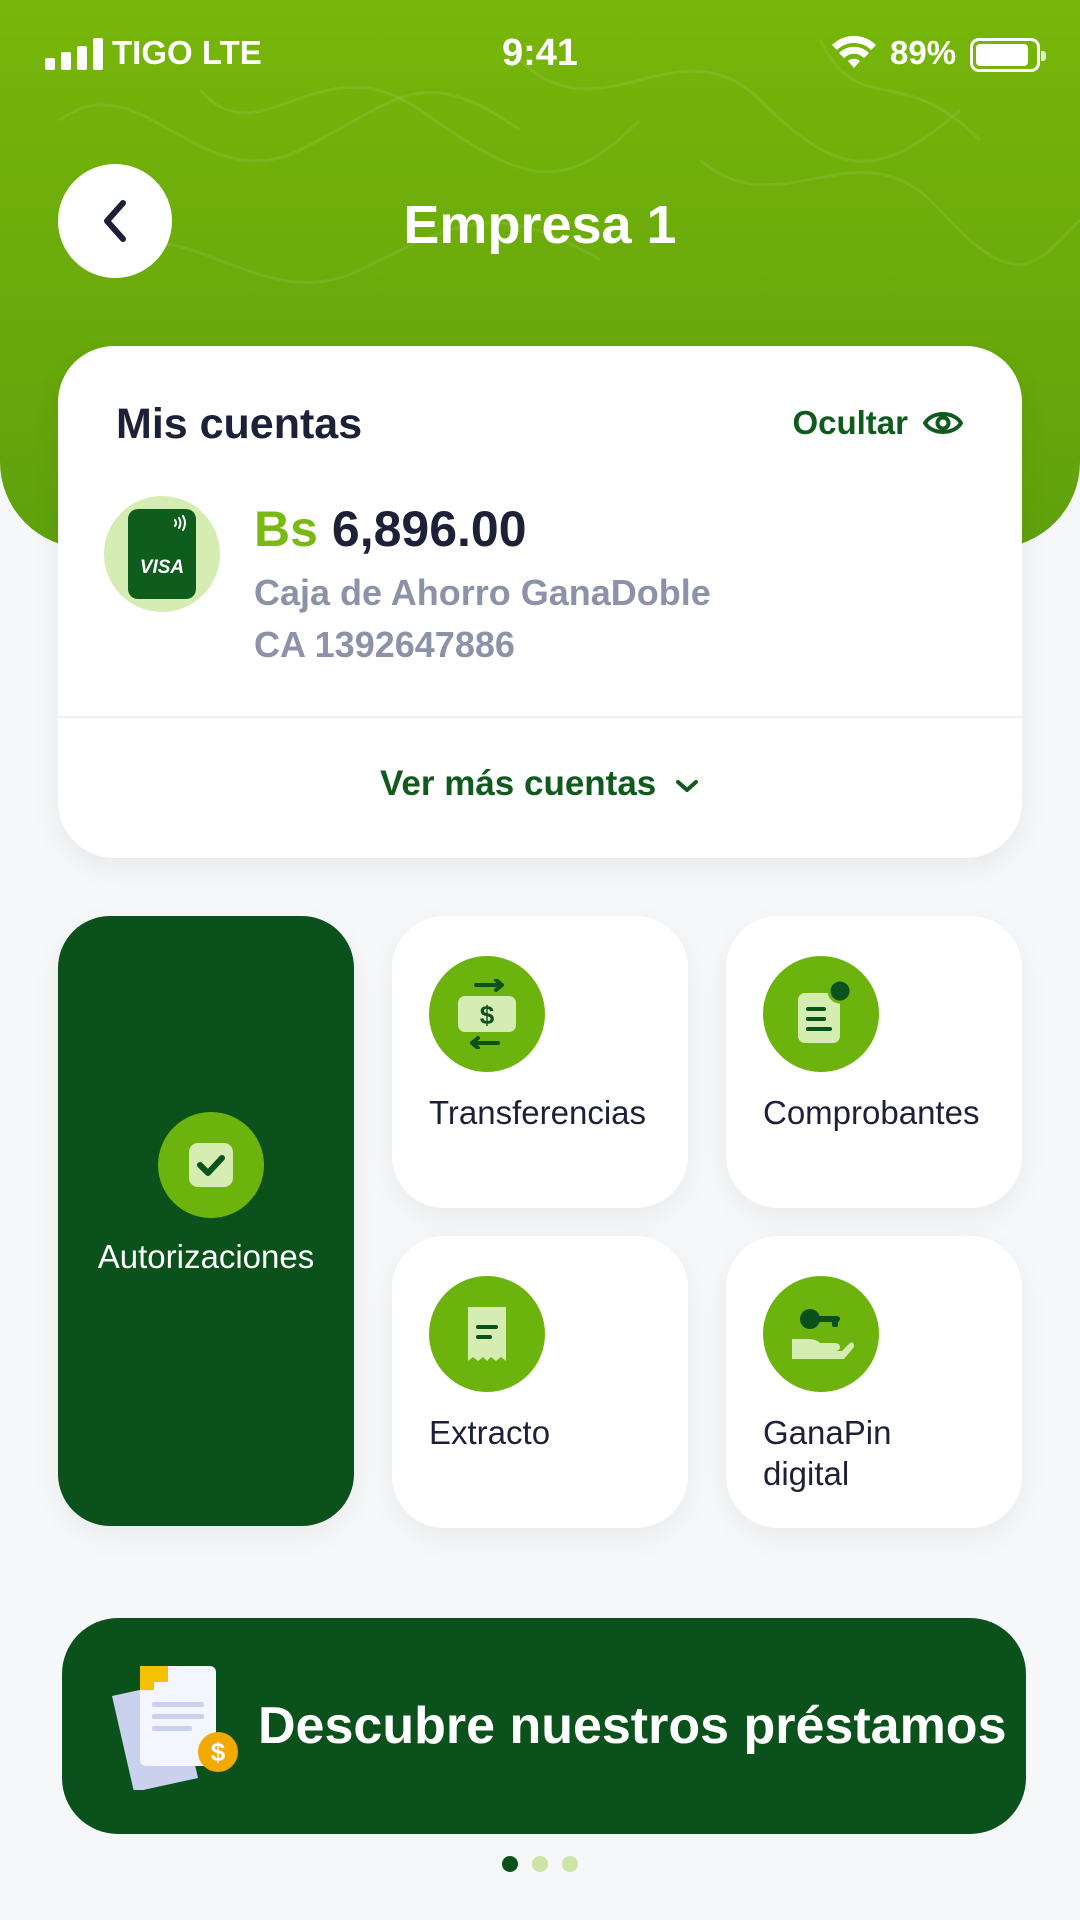  What do you see at coordinates (827, 1453) in the screenshot?
I see `tile-label: GanaPin digital` at bounding box center [827, 1453].